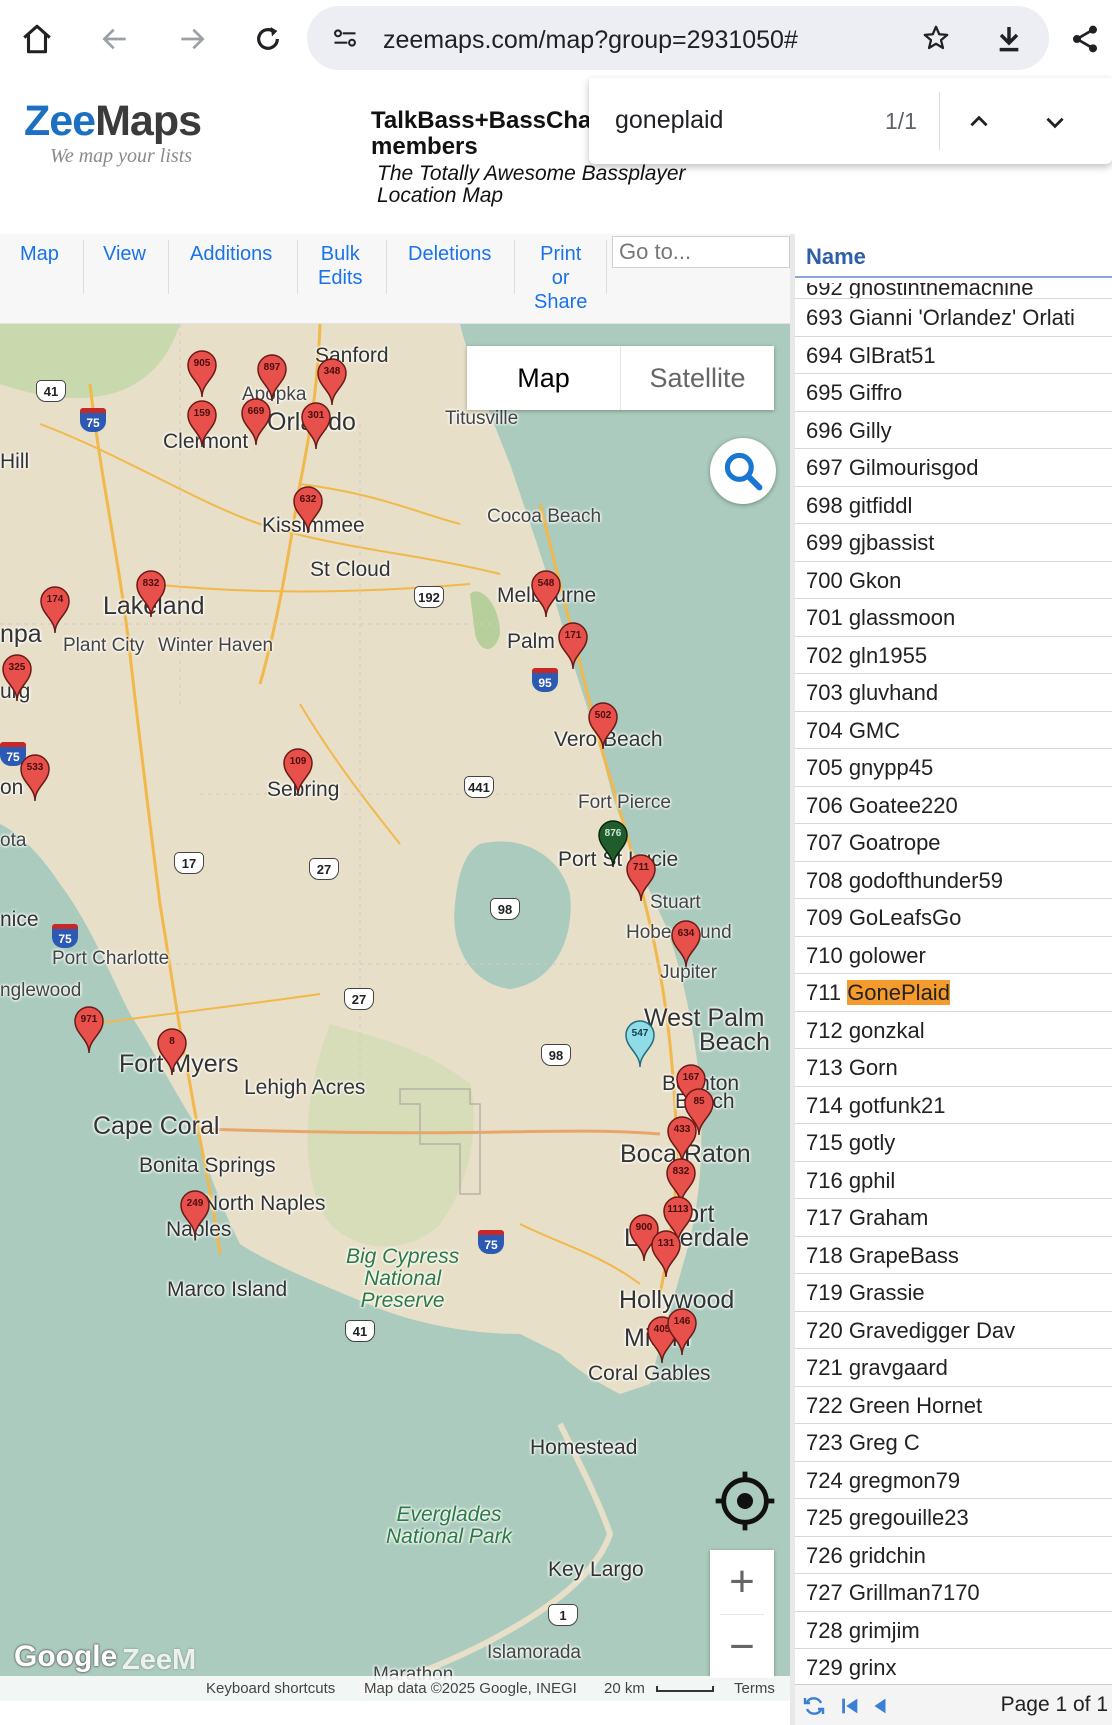 This screenshot has width=1112, height=1725. Describe the element at coordinates (953, 580) in the screenshot. I see `list-item: 700 Gkon` at that location.